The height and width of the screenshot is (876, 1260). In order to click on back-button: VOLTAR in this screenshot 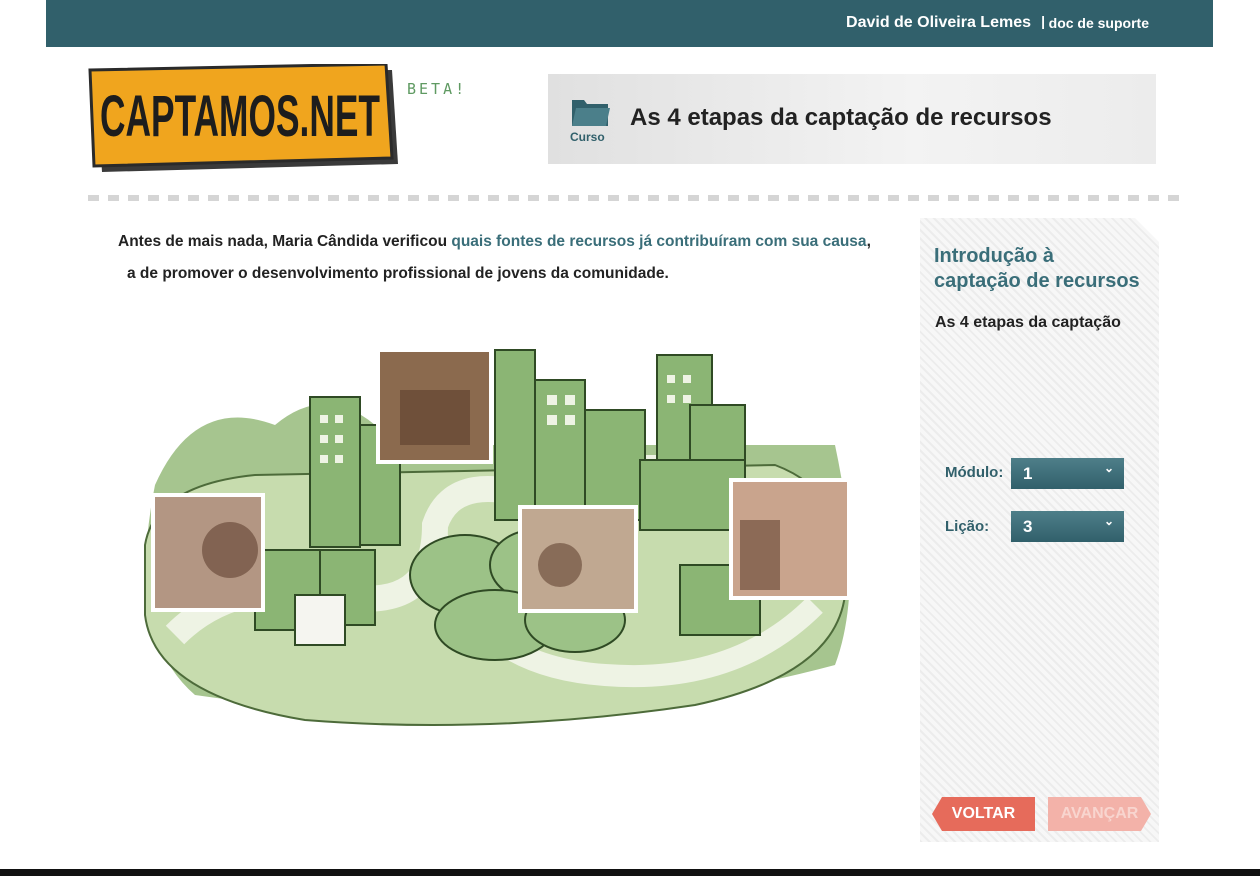, I will do `click(983, 814)`.